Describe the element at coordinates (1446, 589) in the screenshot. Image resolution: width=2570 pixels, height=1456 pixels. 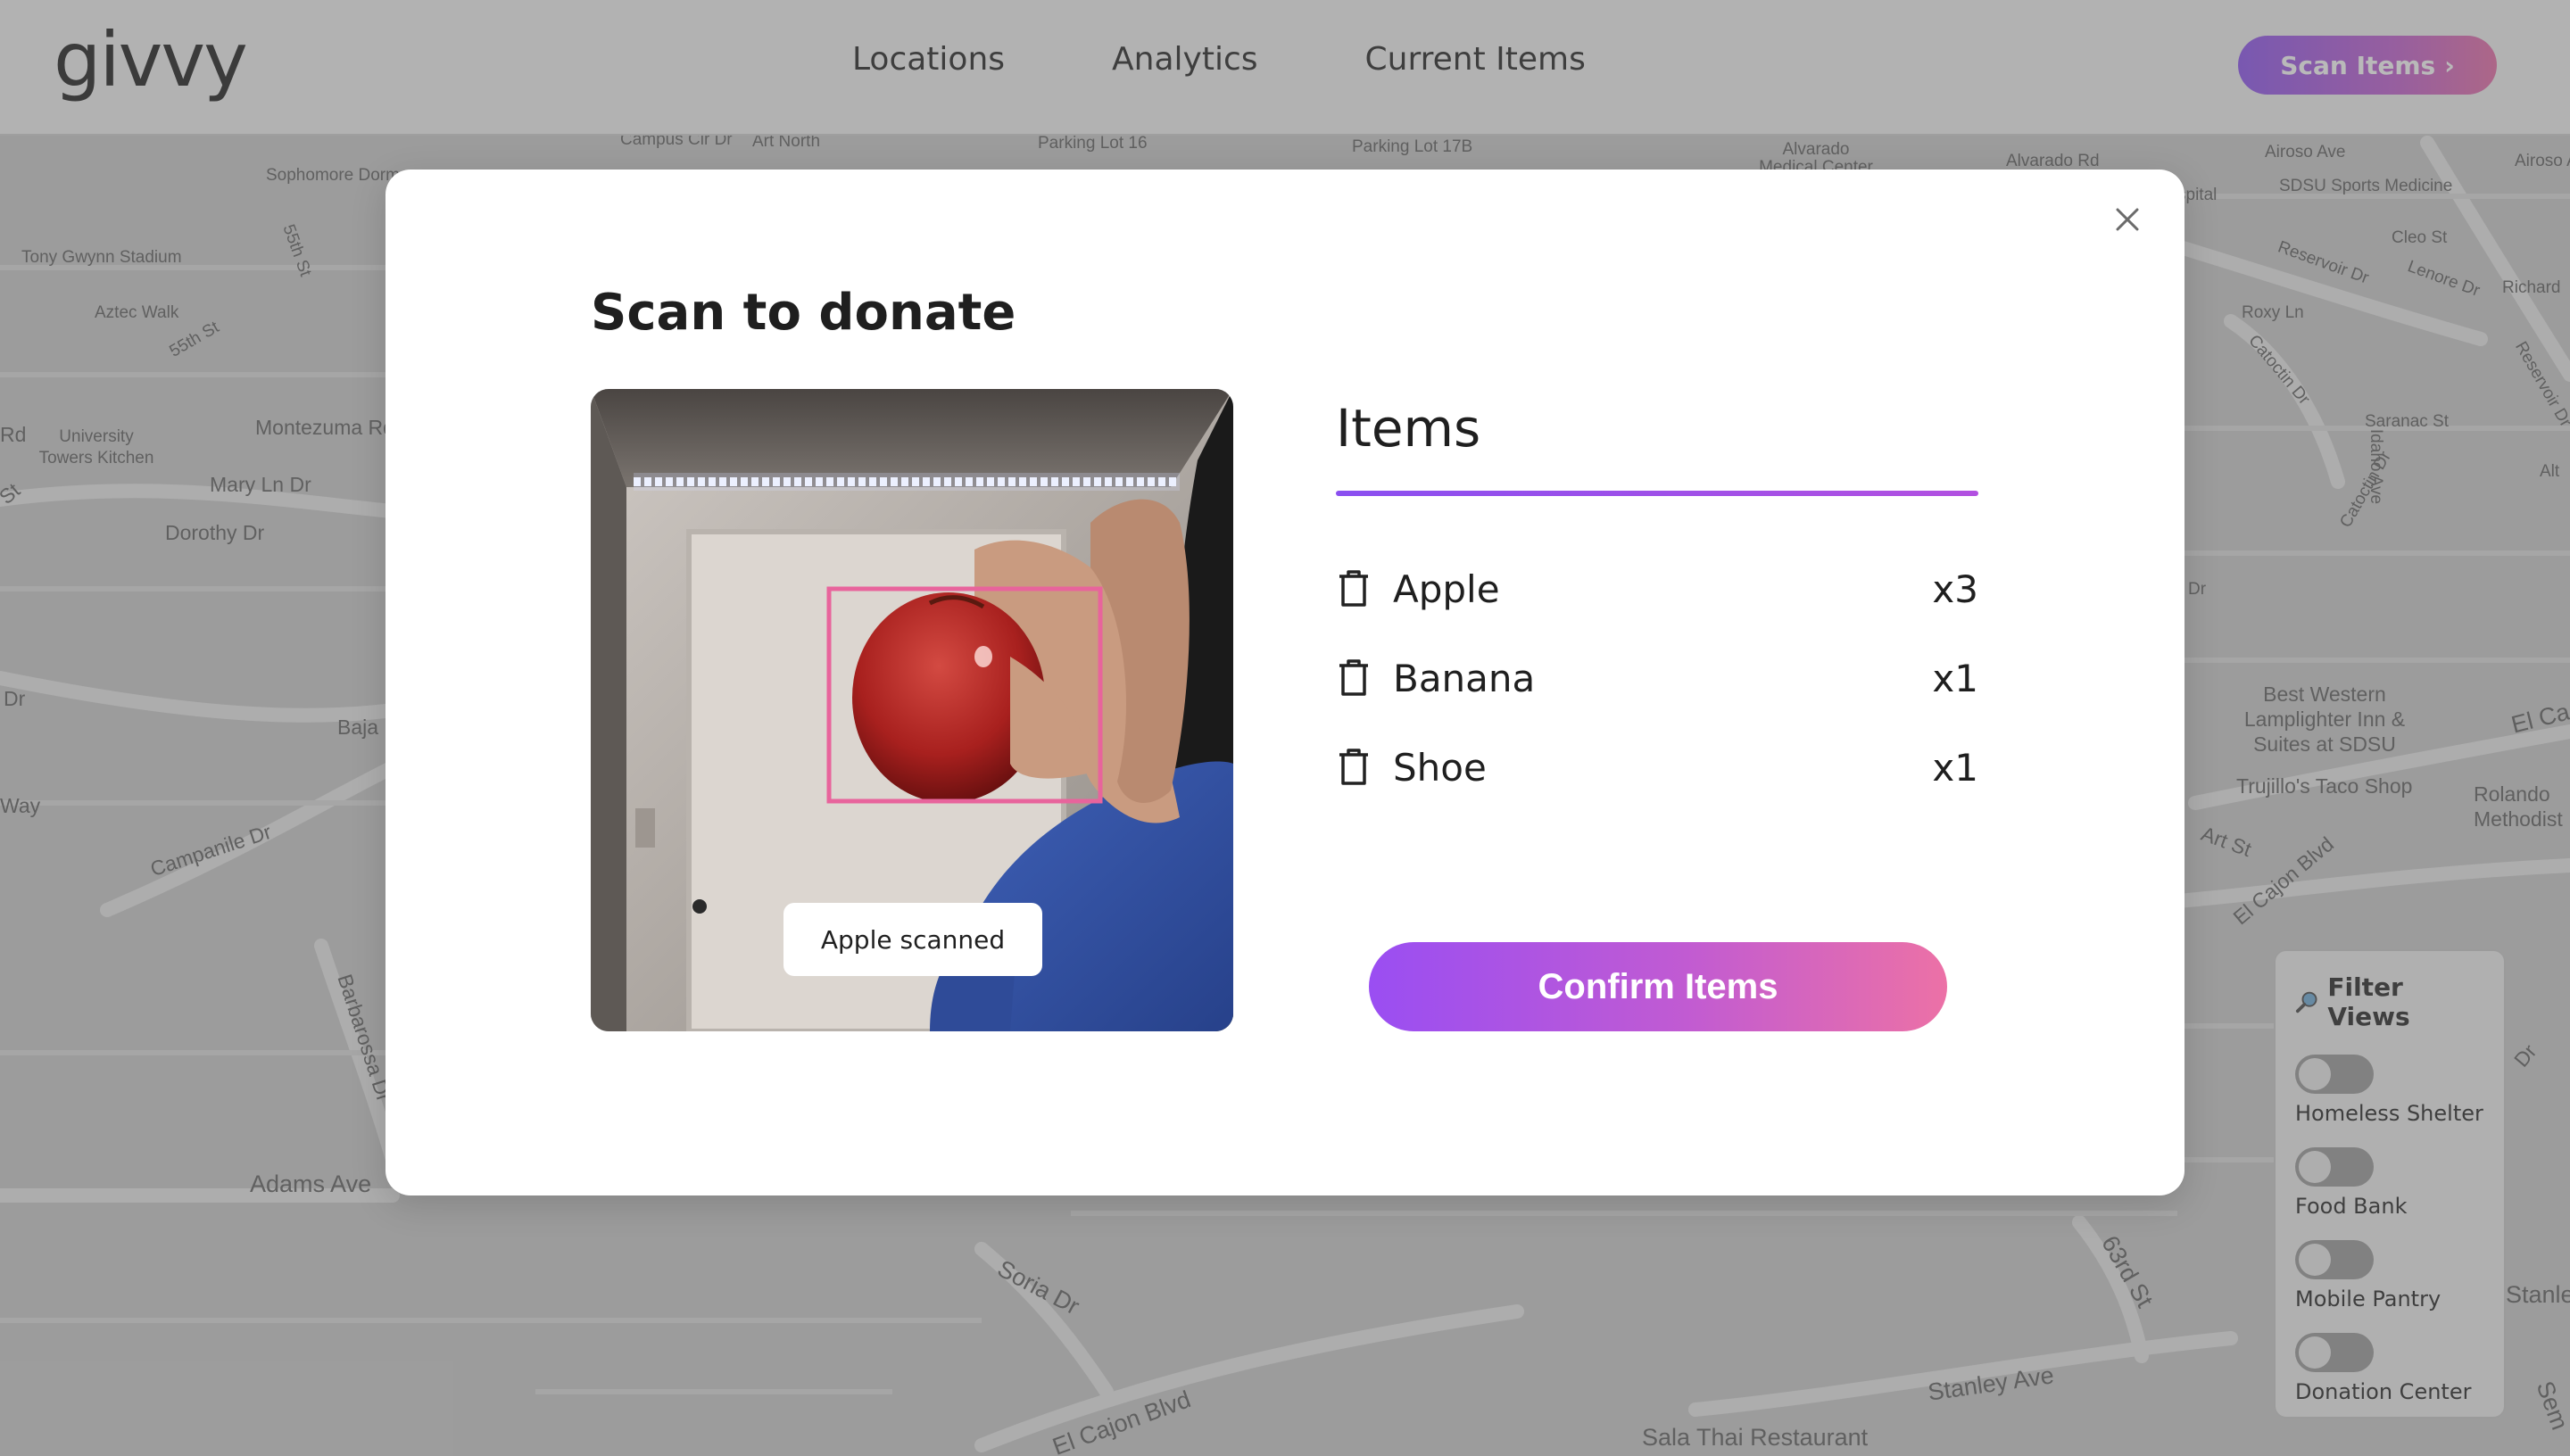
I see `item-name: Apple` at that location.